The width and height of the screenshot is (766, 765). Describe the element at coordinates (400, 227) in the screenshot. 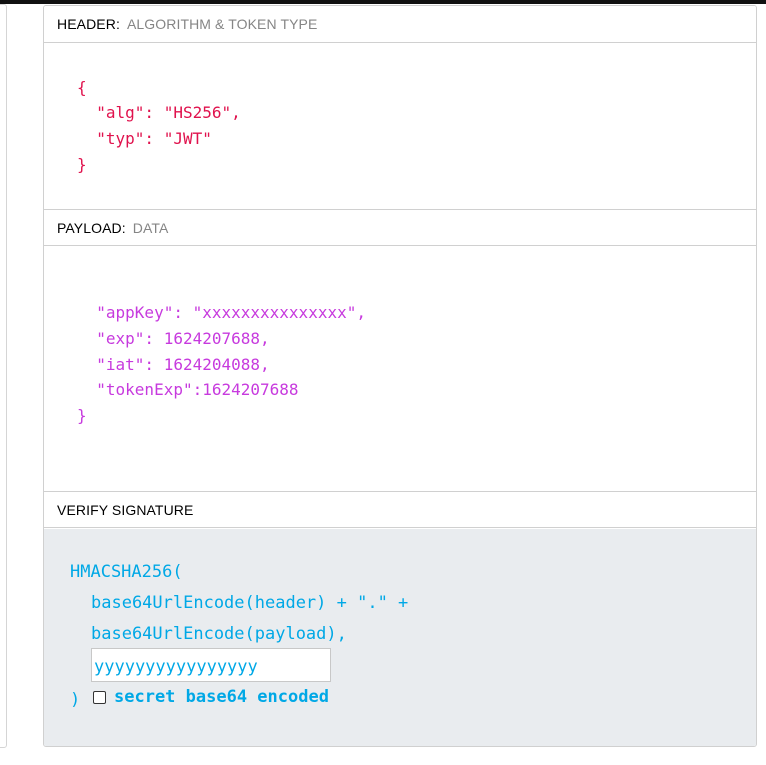

I see `payload-section-title: PAYLOAD: DATA` at that location.